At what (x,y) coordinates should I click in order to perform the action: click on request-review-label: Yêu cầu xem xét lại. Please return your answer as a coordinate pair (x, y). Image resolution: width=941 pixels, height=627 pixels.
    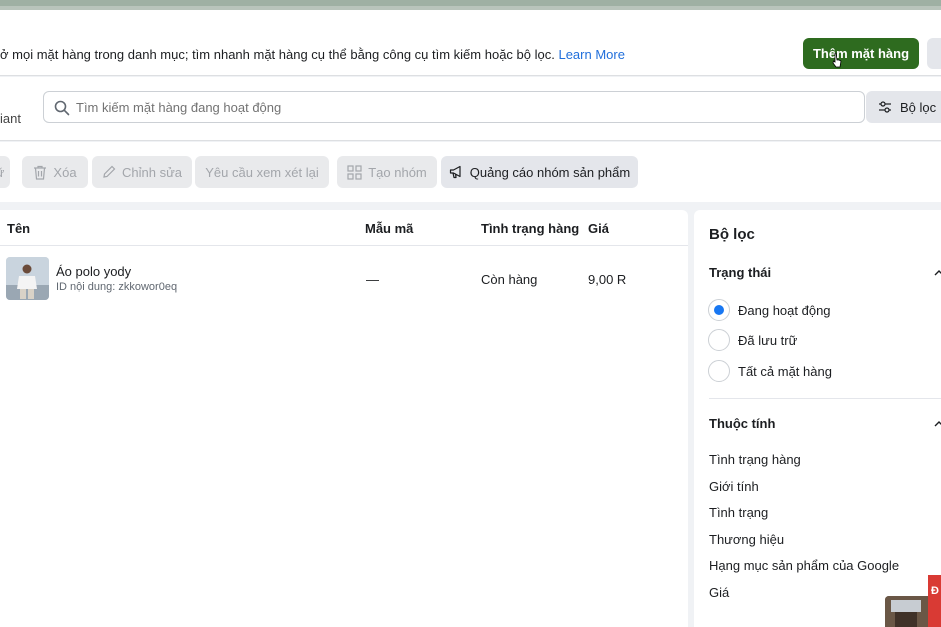
    Looking at the image, I should click on (262, 172).